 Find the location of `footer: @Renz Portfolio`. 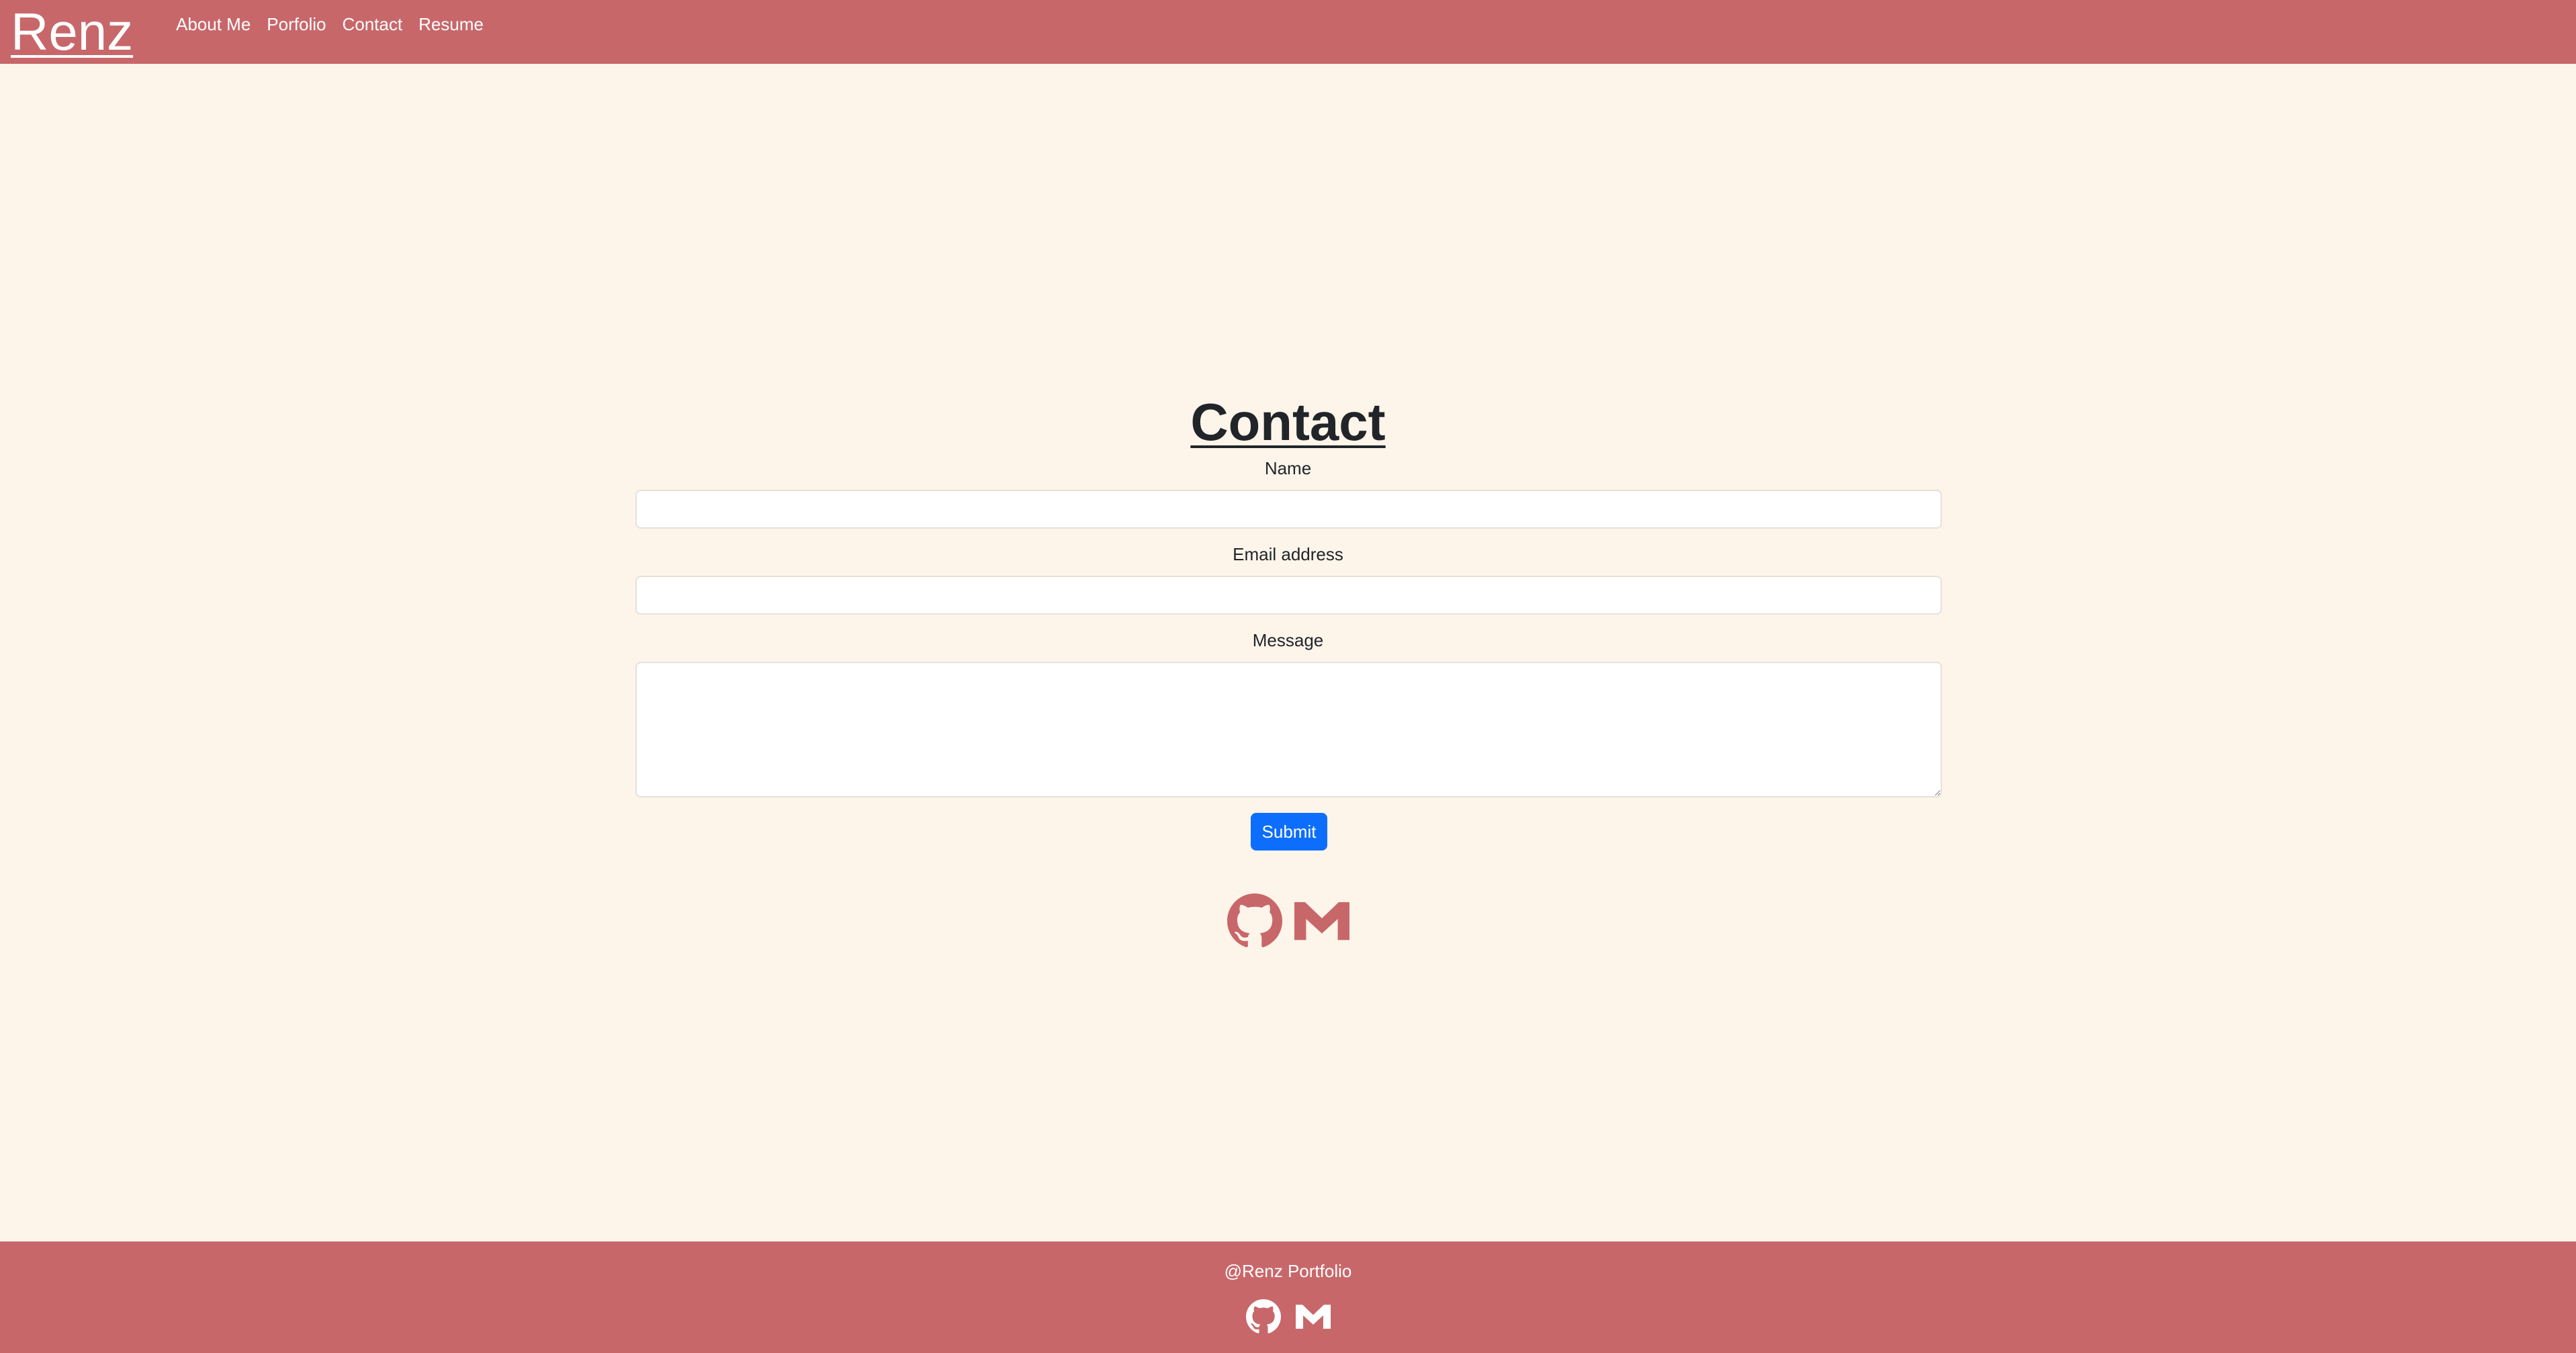

footer: @Renz Portfolio is located at coordinates (1288, 1297).